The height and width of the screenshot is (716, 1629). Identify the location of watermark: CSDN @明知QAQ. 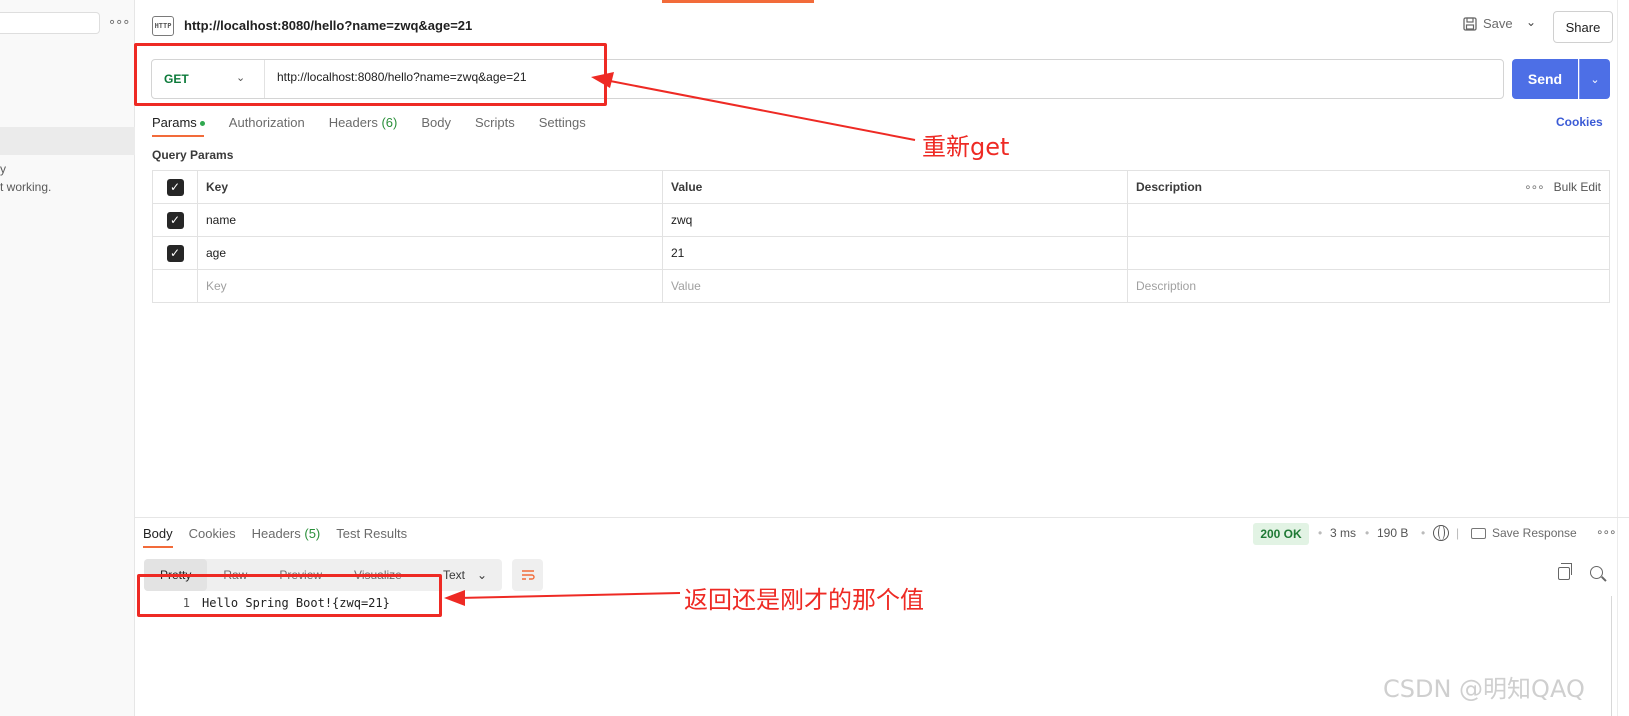
(1484, 689).